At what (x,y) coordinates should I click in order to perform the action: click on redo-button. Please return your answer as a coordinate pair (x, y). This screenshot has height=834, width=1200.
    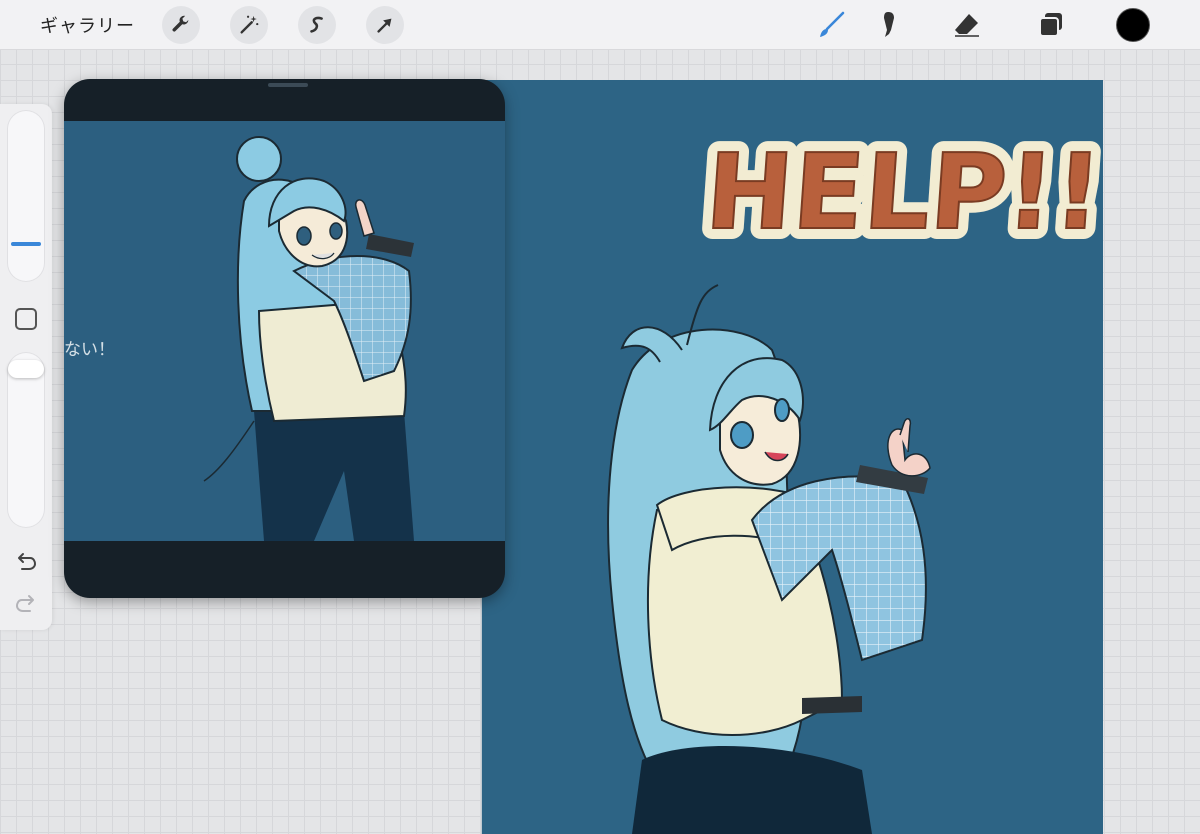
    Looking at the image, I should click on (26, 604).